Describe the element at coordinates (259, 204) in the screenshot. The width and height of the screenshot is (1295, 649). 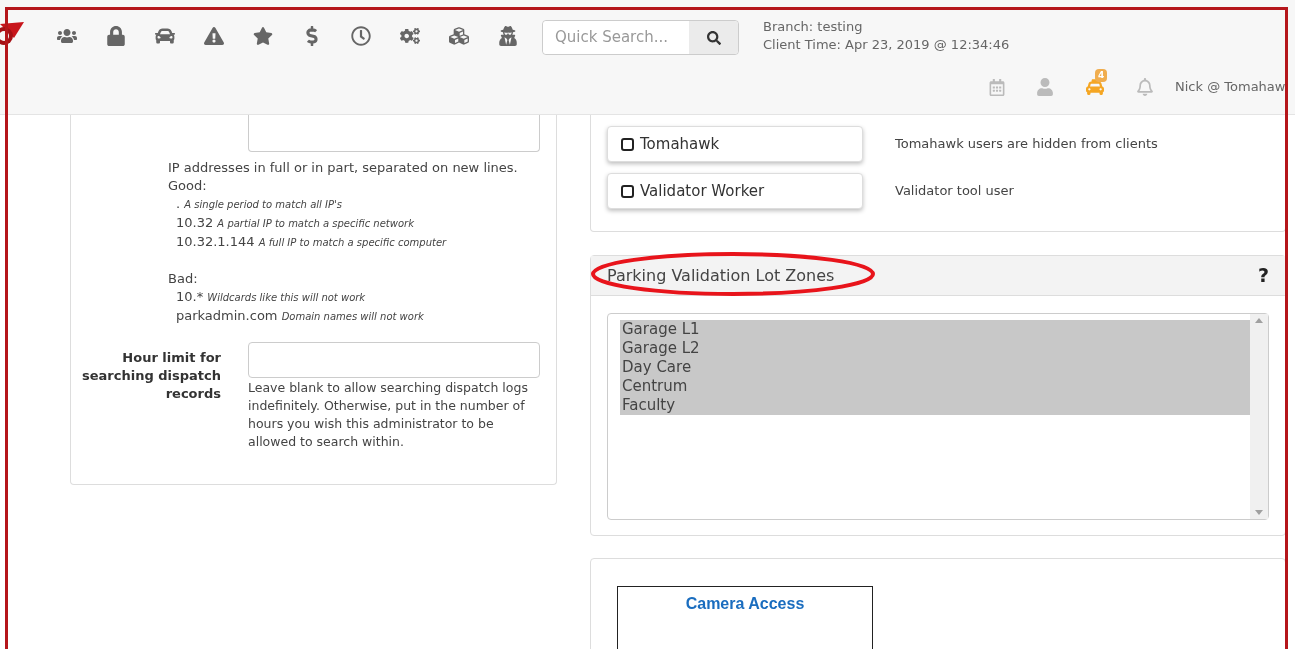
I see `example-line: . A single period to match all IP's` at that location.